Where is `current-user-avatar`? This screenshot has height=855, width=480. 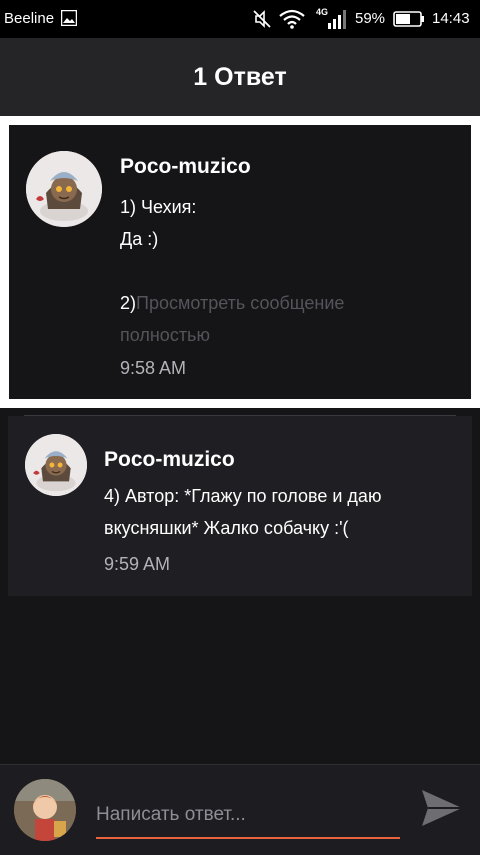 current-user-avatar is located at coordinates (45, 810).